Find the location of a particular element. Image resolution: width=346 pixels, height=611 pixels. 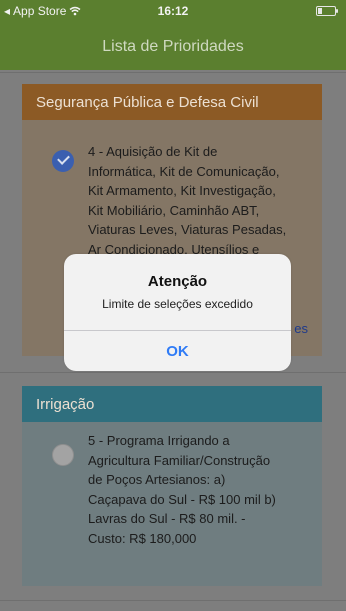

item-4-checkbox is located at coordinates (63, 161).